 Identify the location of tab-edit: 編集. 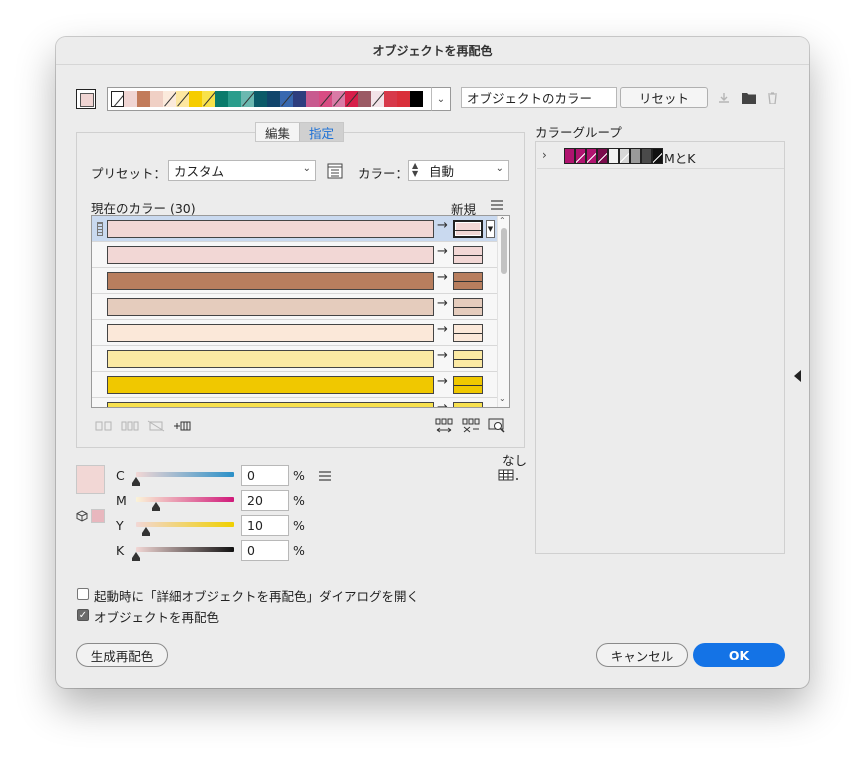
(277, 132).